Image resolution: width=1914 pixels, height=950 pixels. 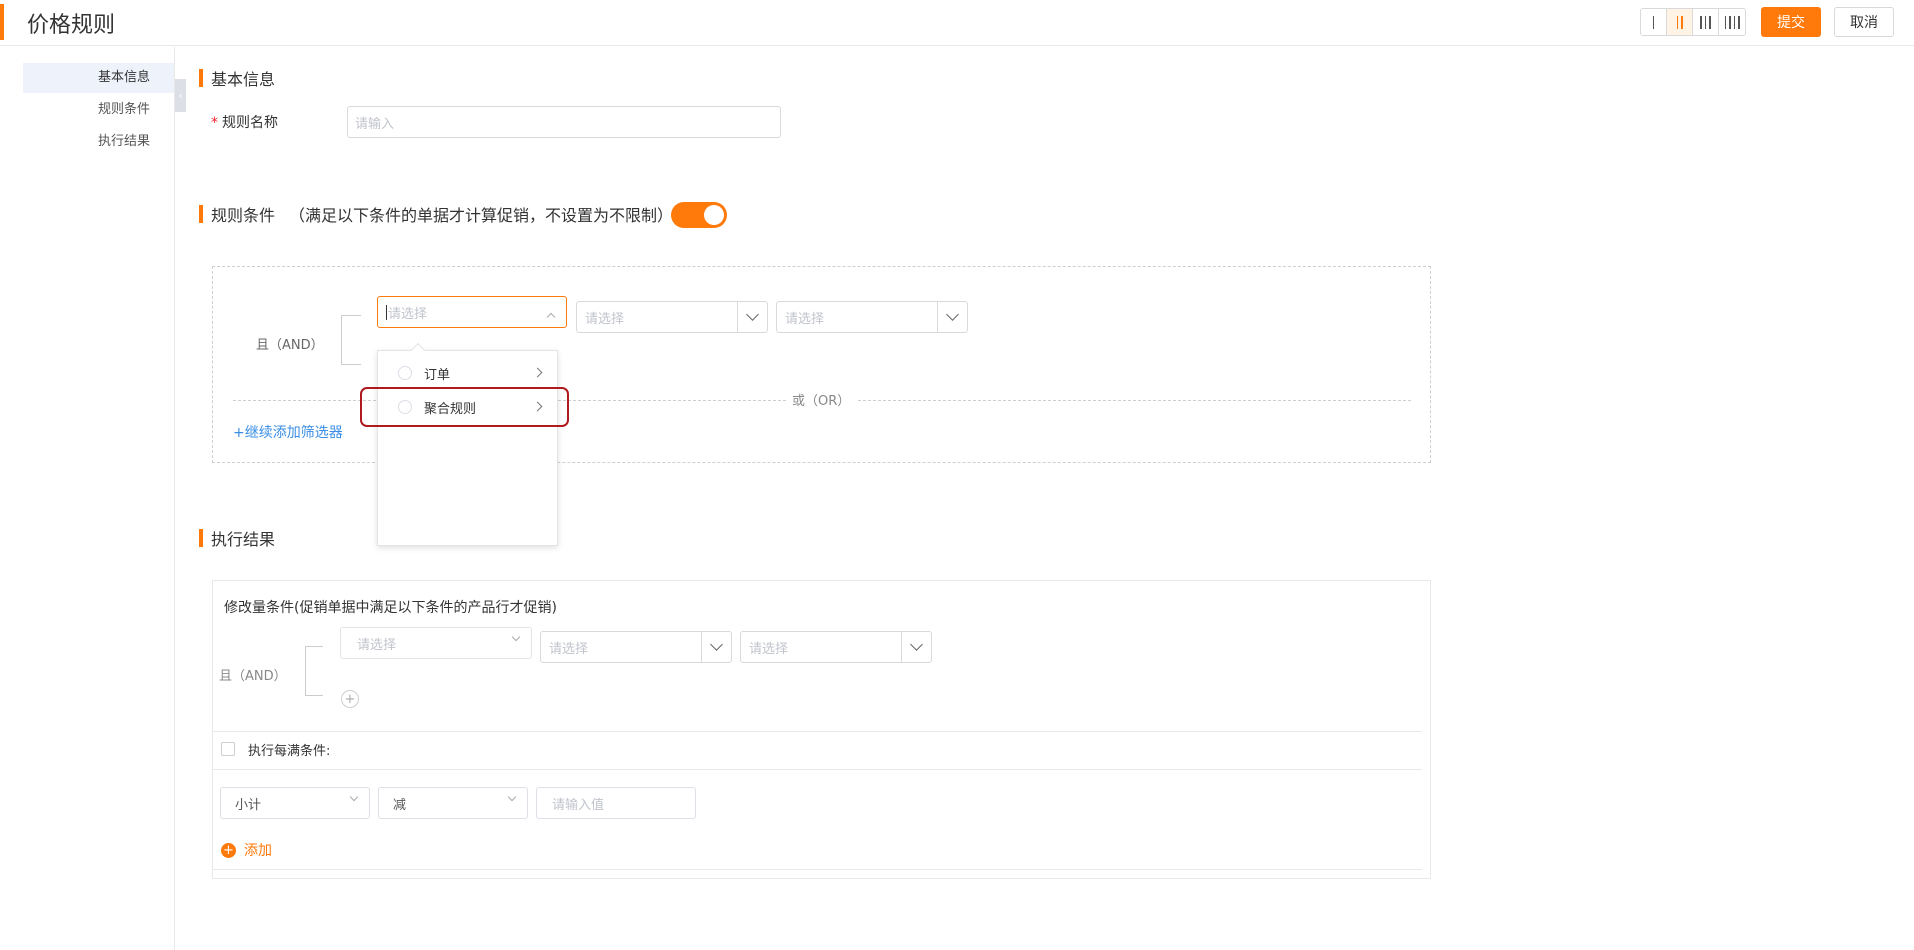 What do you see at coordinates (237, 78) in the screenshot?
I see `basic-info-section-title: 基本信息` at bounding box center [237, 78].